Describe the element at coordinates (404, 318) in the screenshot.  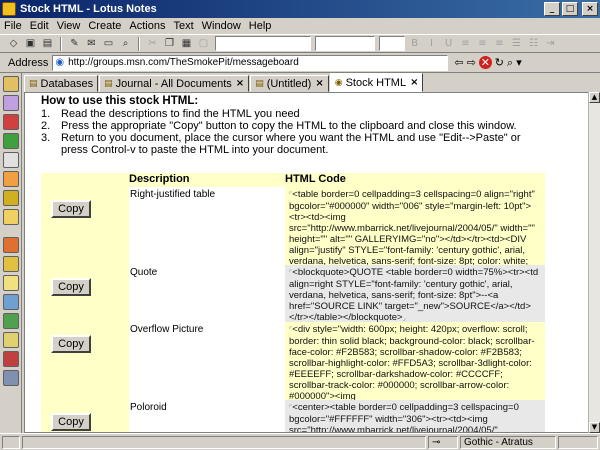
I see `field-bracket-icon: ⌟` at that location.